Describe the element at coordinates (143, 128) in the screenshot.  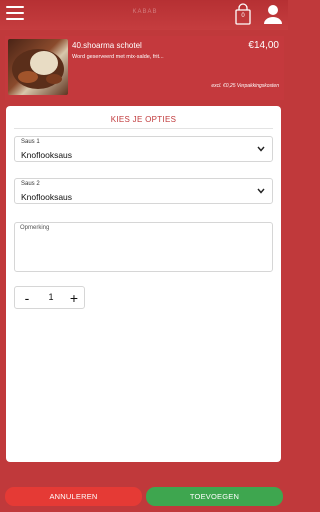
I see `divider` at that location.